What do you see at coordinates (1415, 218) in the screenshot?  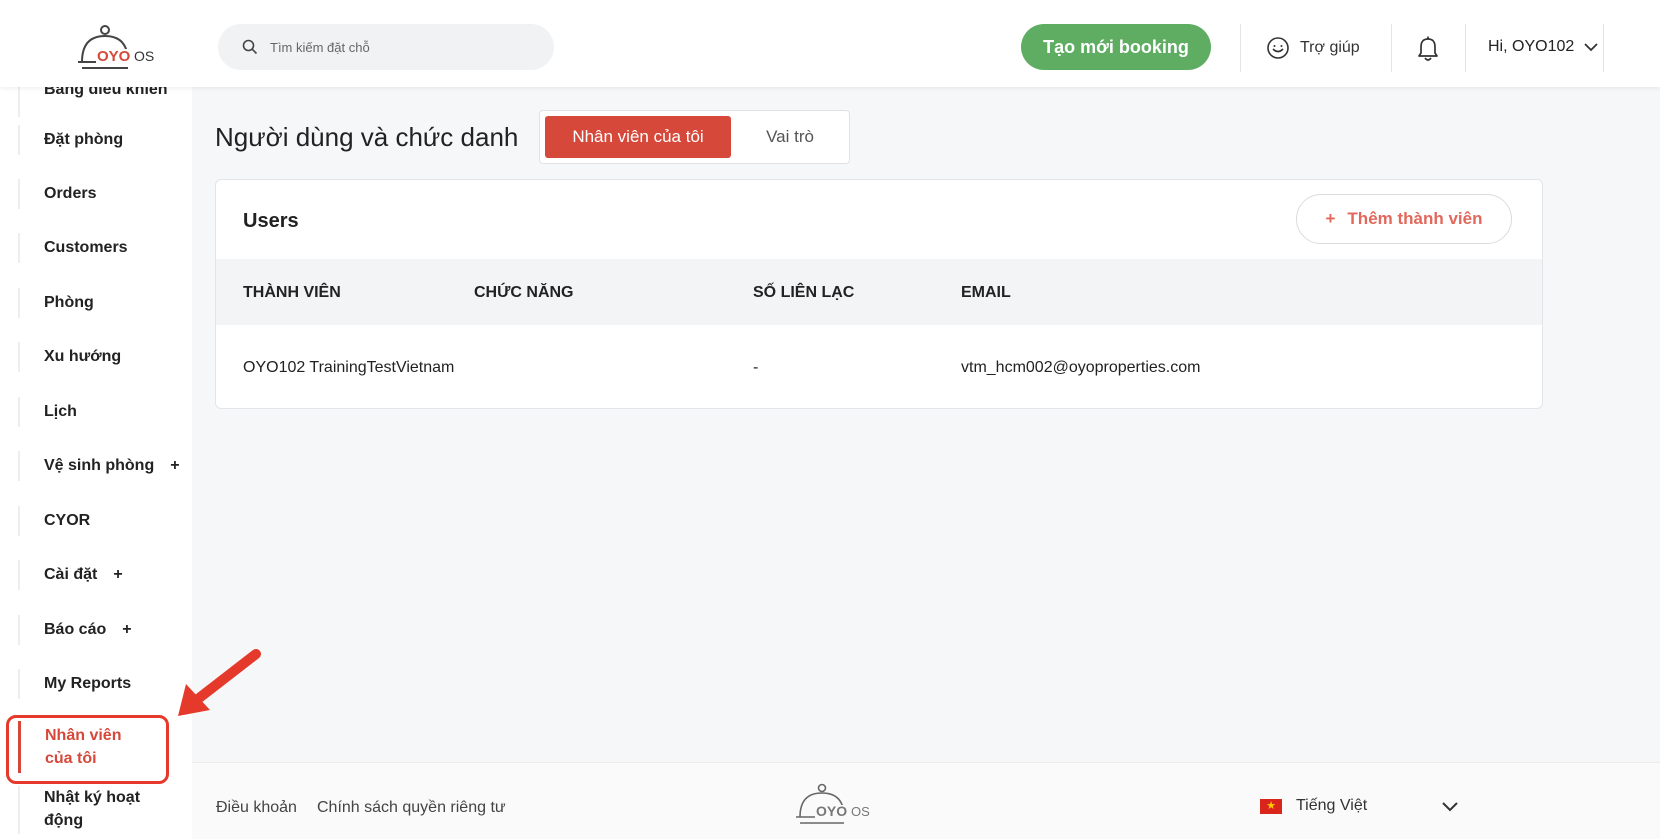 I see `add-member-label: Thêm thành viên` at bounding box center [1415, 218].